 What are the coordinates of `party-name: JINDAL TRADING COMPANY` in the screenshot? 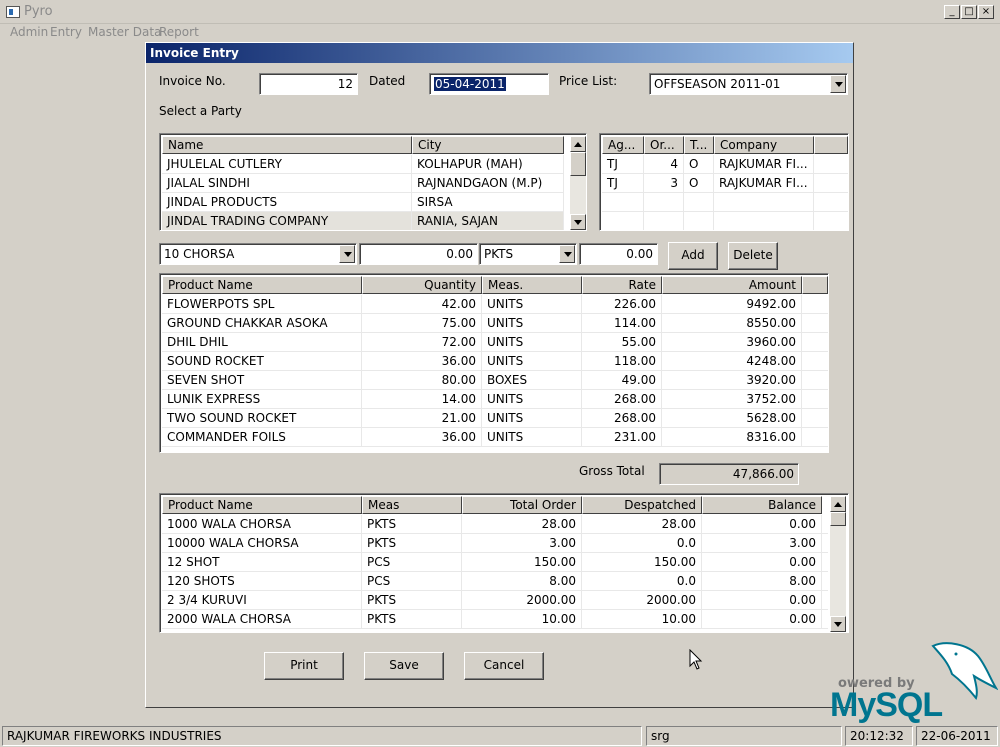 It's located at (287, 221).